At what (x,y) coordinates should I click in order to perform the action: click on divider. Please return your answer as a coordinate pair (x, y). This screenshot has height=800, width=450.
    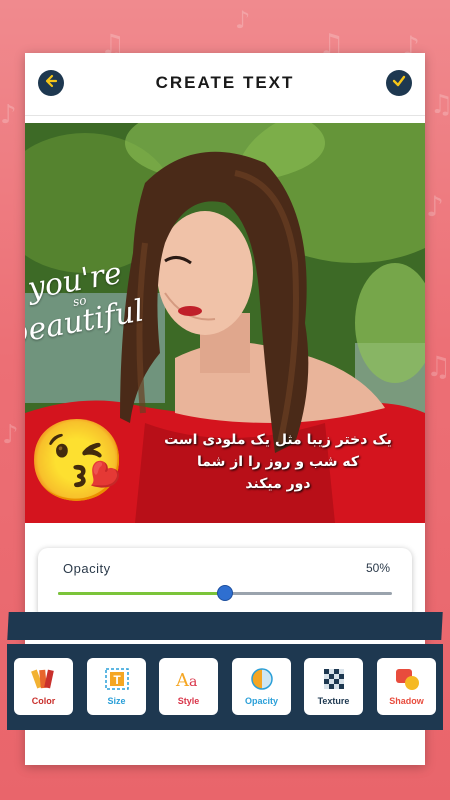
    Looking at the image, I should click on (225, 115).